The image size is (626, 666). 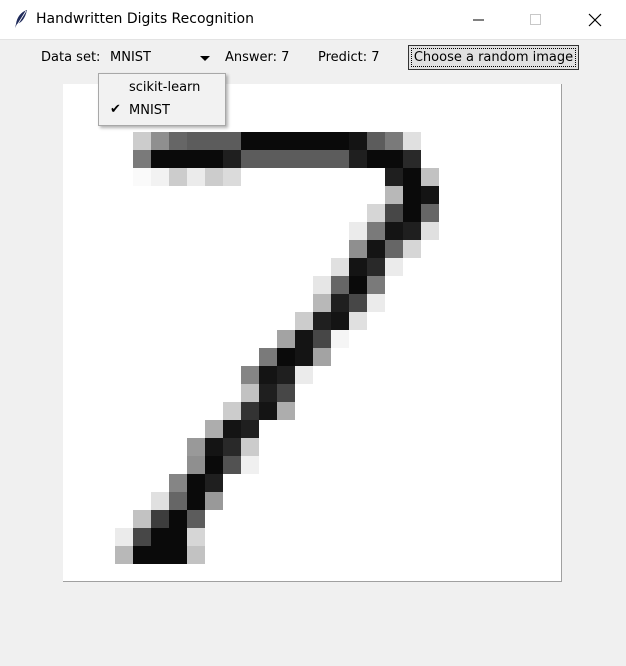 I want to click on dataset-dropdown-menu: scikit-learn ✔ MNIST, so click(x=162, y=99).